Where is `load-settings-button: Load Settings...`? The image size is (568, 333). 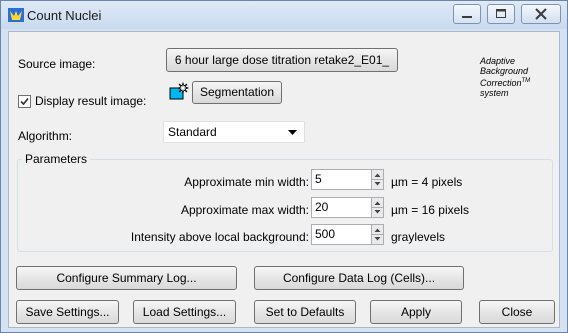
load-settings-button: Load Settings... is located at coordinates (184, 312).